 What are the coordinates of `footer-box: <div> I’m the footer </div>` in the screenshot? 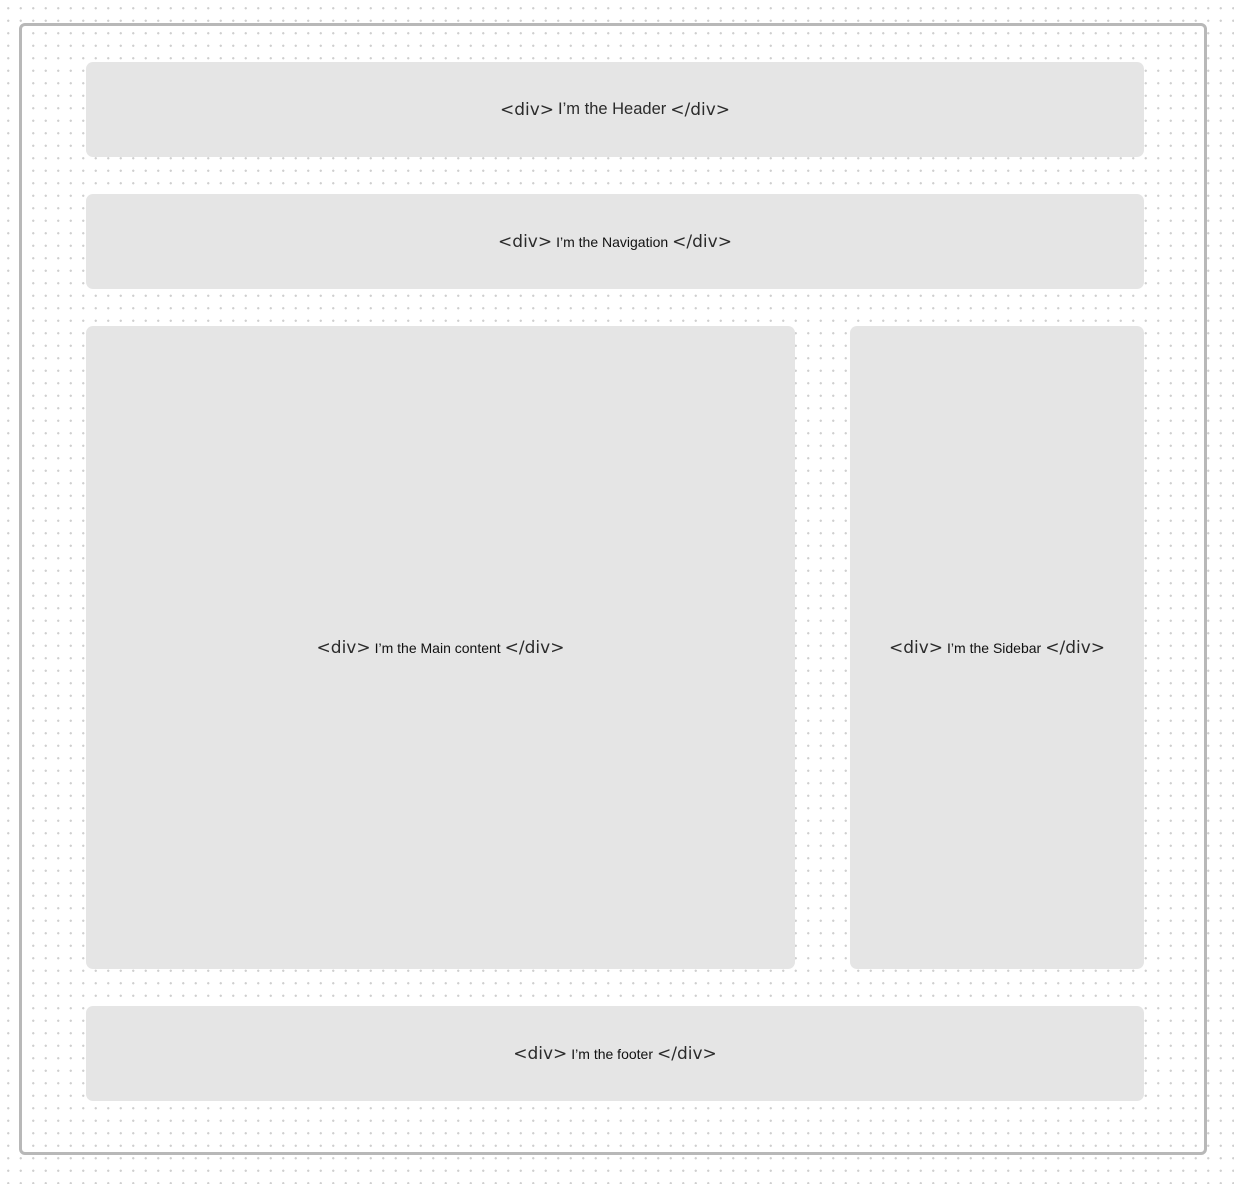 It's located at (615, 1053).